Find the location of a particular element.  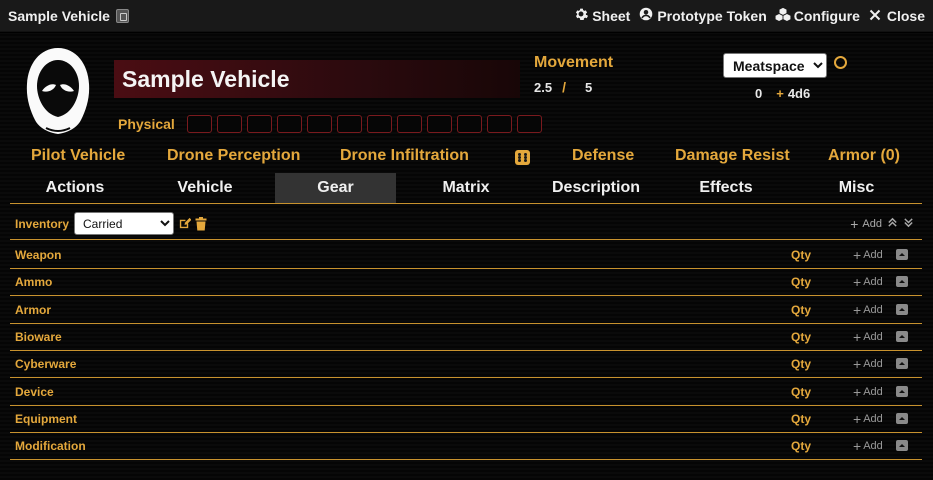

tab-matrix: Matrix is located at coordinates (466, 188).